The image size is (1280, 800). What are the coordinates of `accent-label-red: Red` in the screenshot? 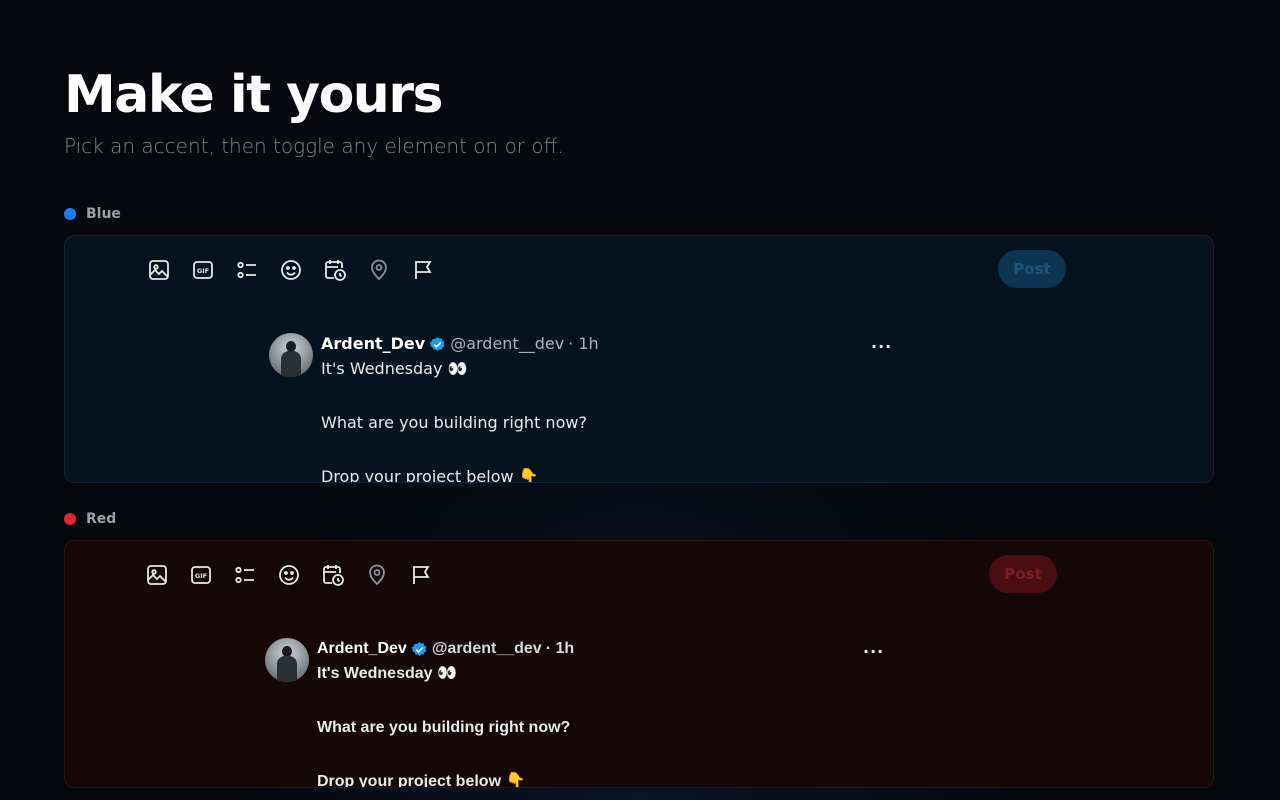 It's located at (90, 519).